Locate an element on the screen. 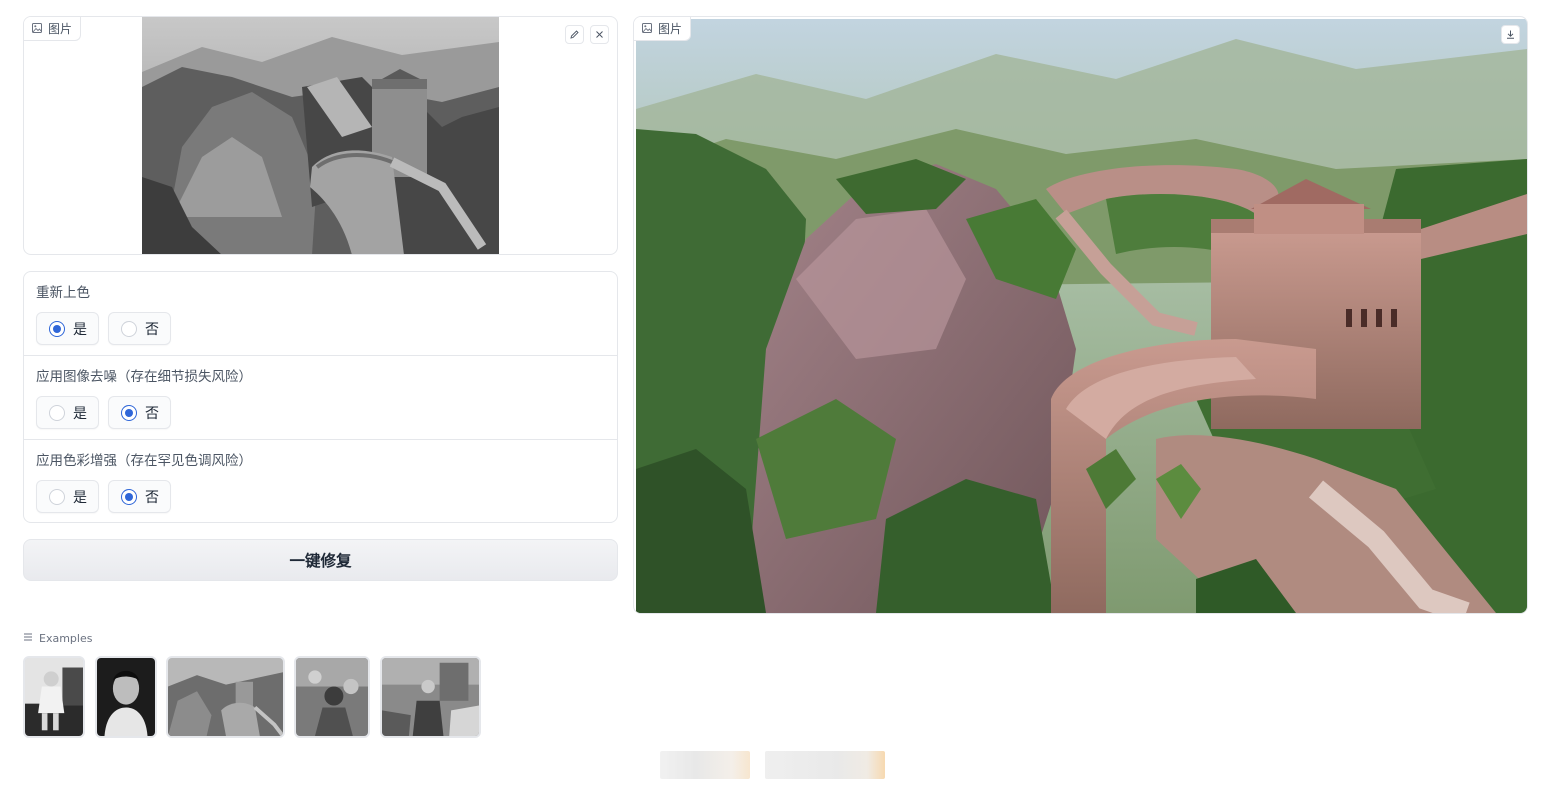  radio-denoise-no: 否 is located at coordinates (139, 412).